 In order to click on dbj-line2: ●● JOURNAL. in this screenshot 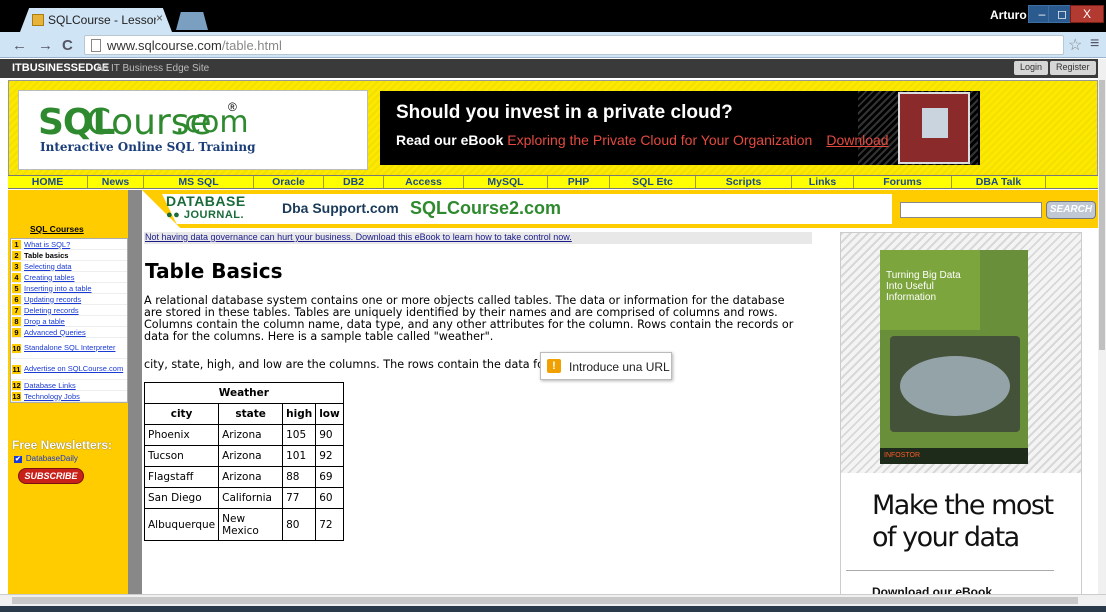, I will do `click(205, 215)`.